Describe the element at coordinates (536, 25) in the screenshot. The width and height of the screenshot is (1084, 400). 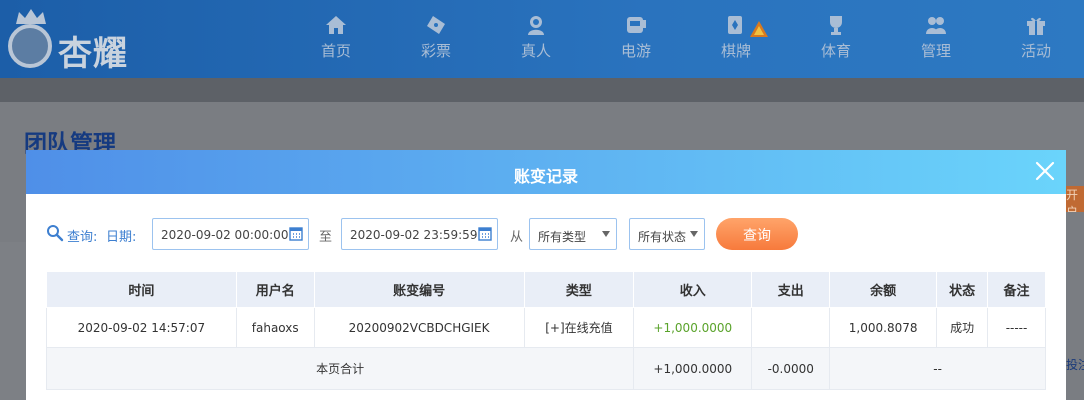
I see `live-dealer-icon` at that location.